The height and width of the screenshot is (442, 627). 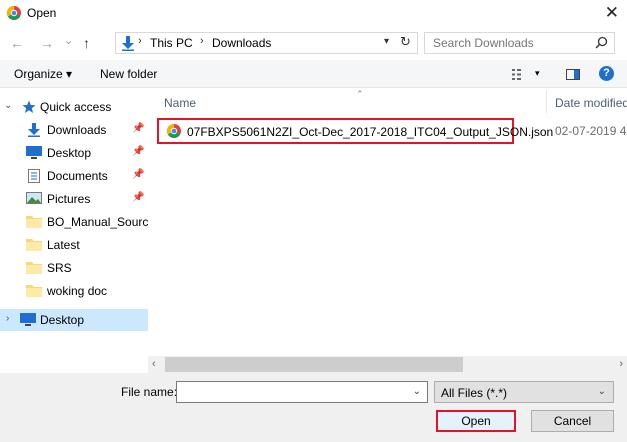 I want to click on chevron-right-icon: ›, so click(x=7, y=318).